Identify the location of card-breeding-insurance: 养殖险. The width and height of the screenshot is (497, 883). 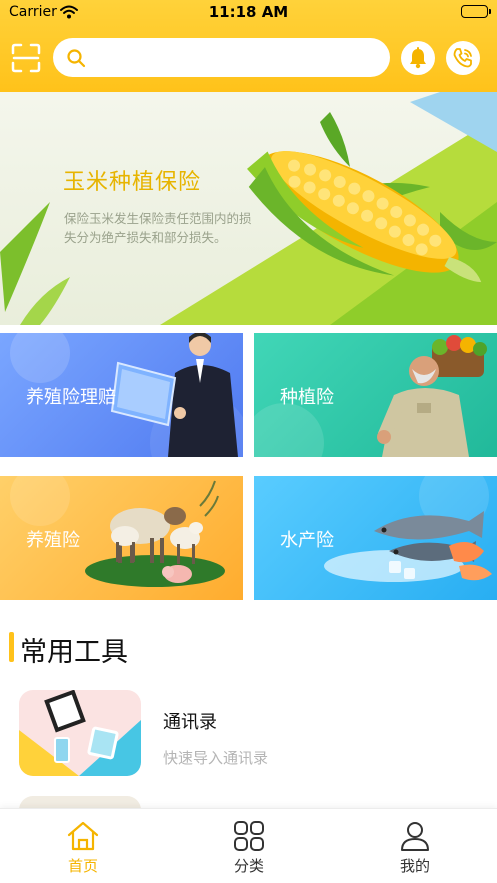
(121, 538).